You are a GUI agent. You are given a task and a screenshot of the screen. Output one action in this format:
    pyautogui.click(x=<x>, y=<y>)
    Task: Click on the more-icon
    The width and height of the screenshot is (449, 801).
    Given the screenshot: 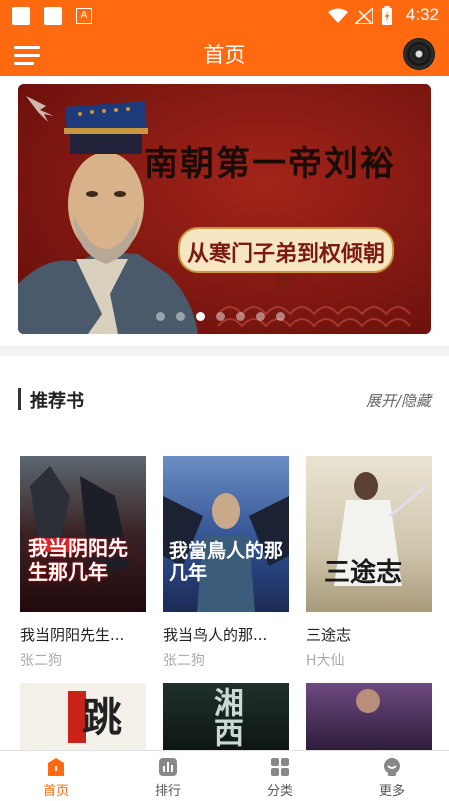 What is the action you would take?
    pyautogui.click(x=392, y=767)
    